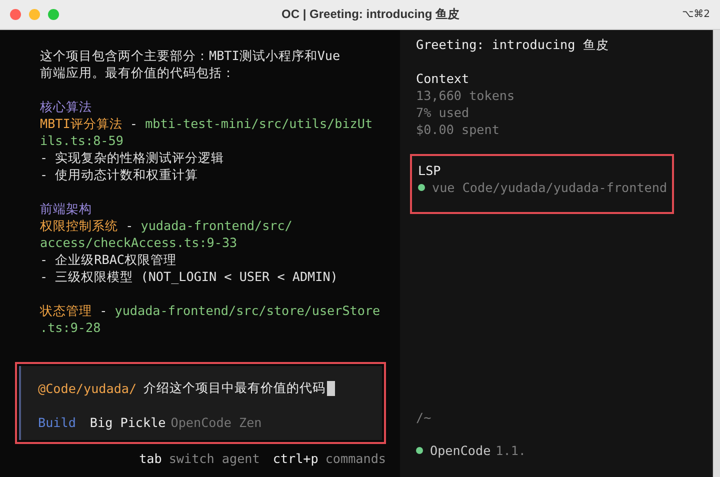 The image size is (720, 477). I want to click on section-heading: LSP, so click(430, 170).